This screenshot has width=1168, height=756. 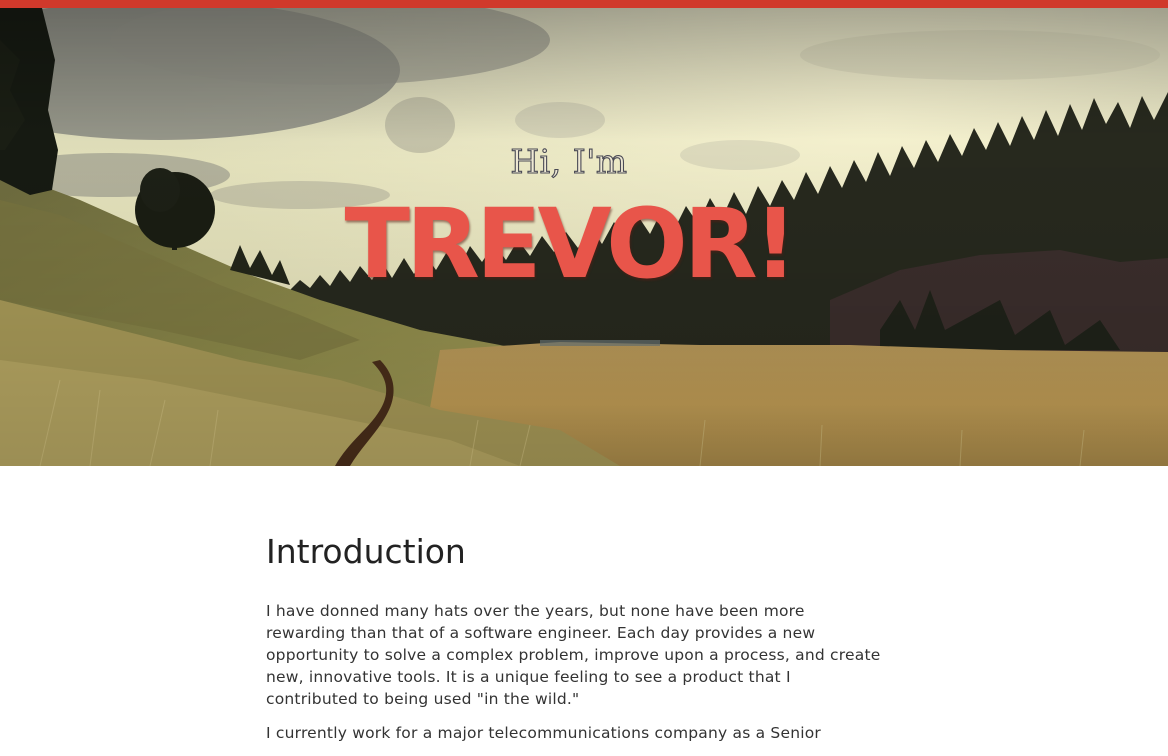 I want to click on hero-name: TREVOR!, so click(x=571, y=244).